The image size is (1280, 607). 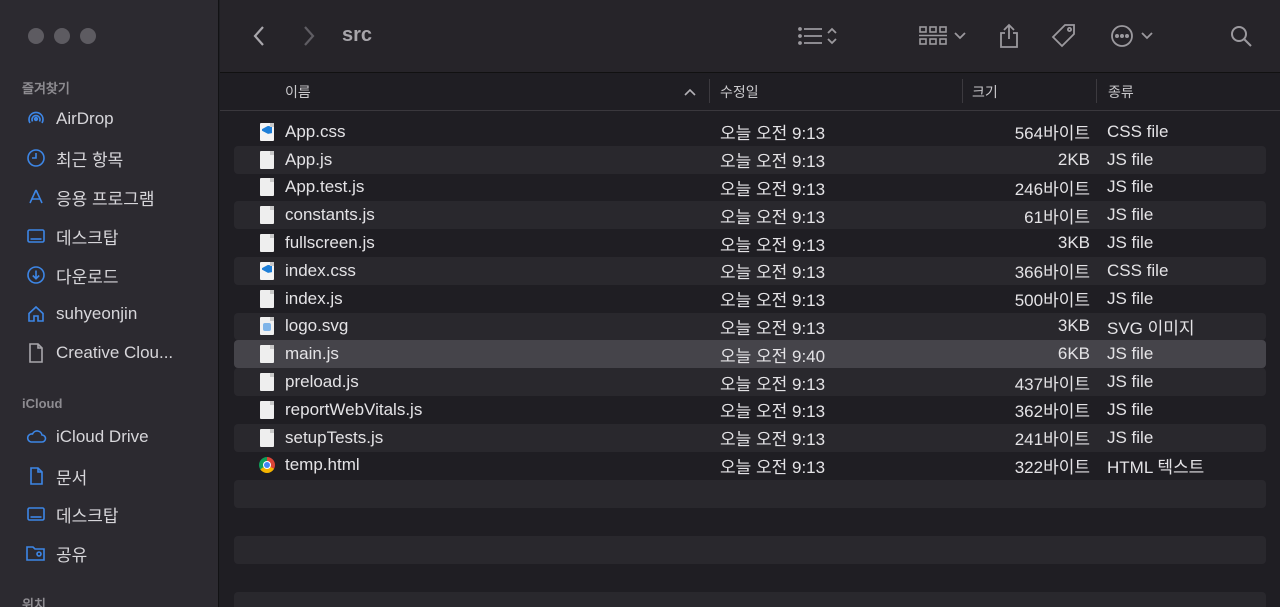 What do you see at coordinates (36, 275) in the screenshot?
I see `download-icon` at bounding box center [36, 275].